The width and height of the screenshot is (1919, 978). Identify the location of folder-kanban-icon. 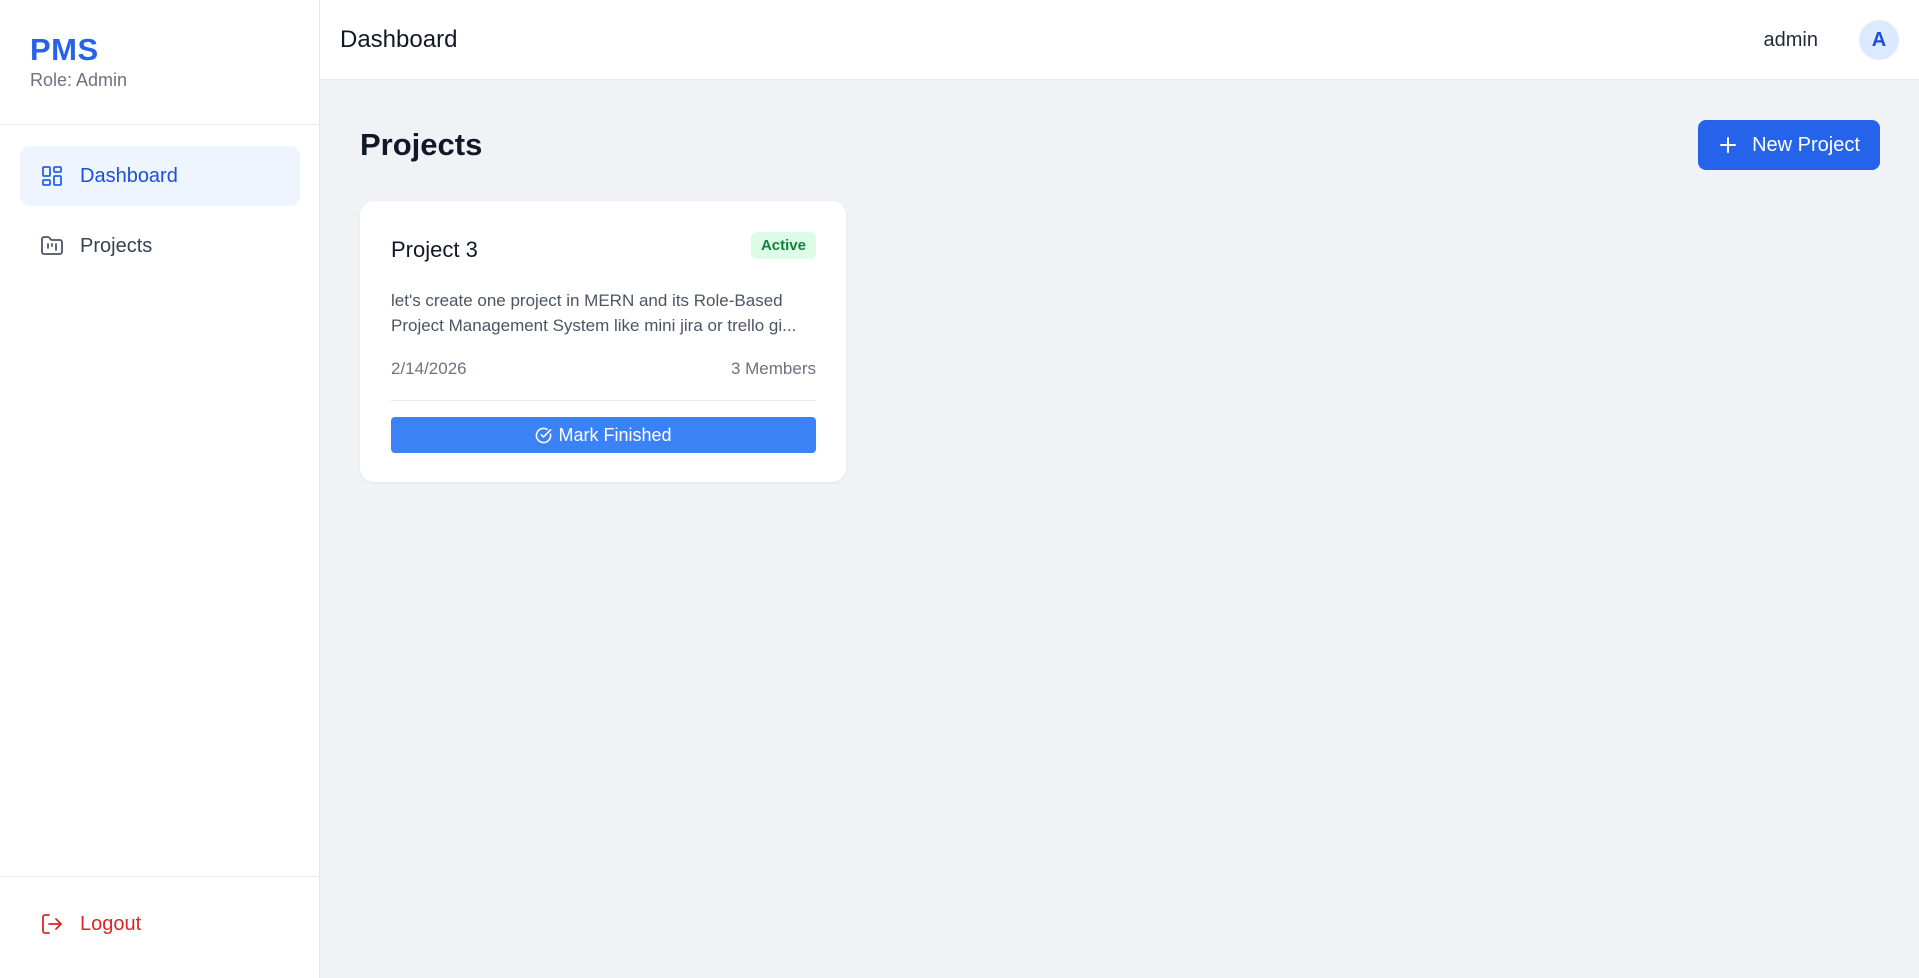
(52, 246).